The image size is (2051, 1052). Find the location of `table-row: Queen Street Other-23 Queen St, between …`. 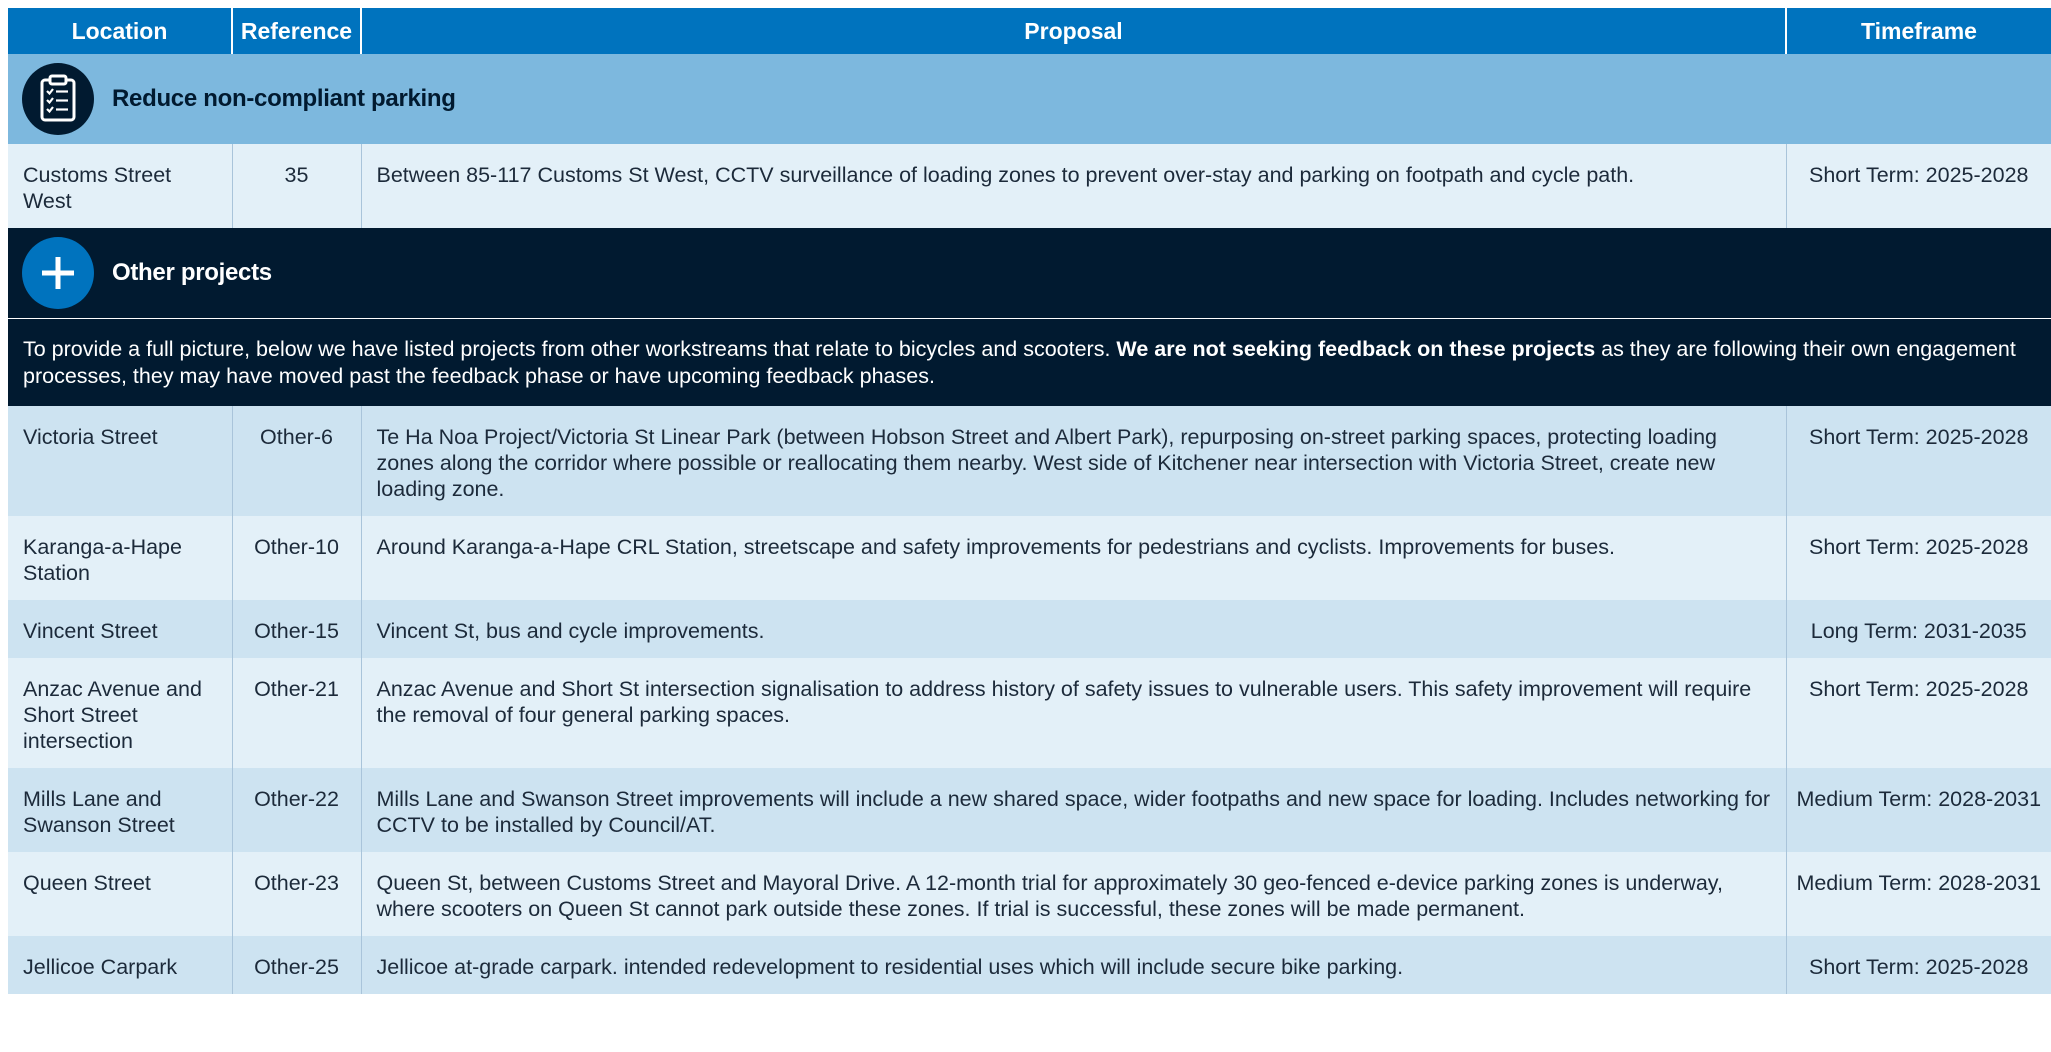

table-row: Queen Street Other-23 Queen St, between … is located at coordinates (1029, 894).